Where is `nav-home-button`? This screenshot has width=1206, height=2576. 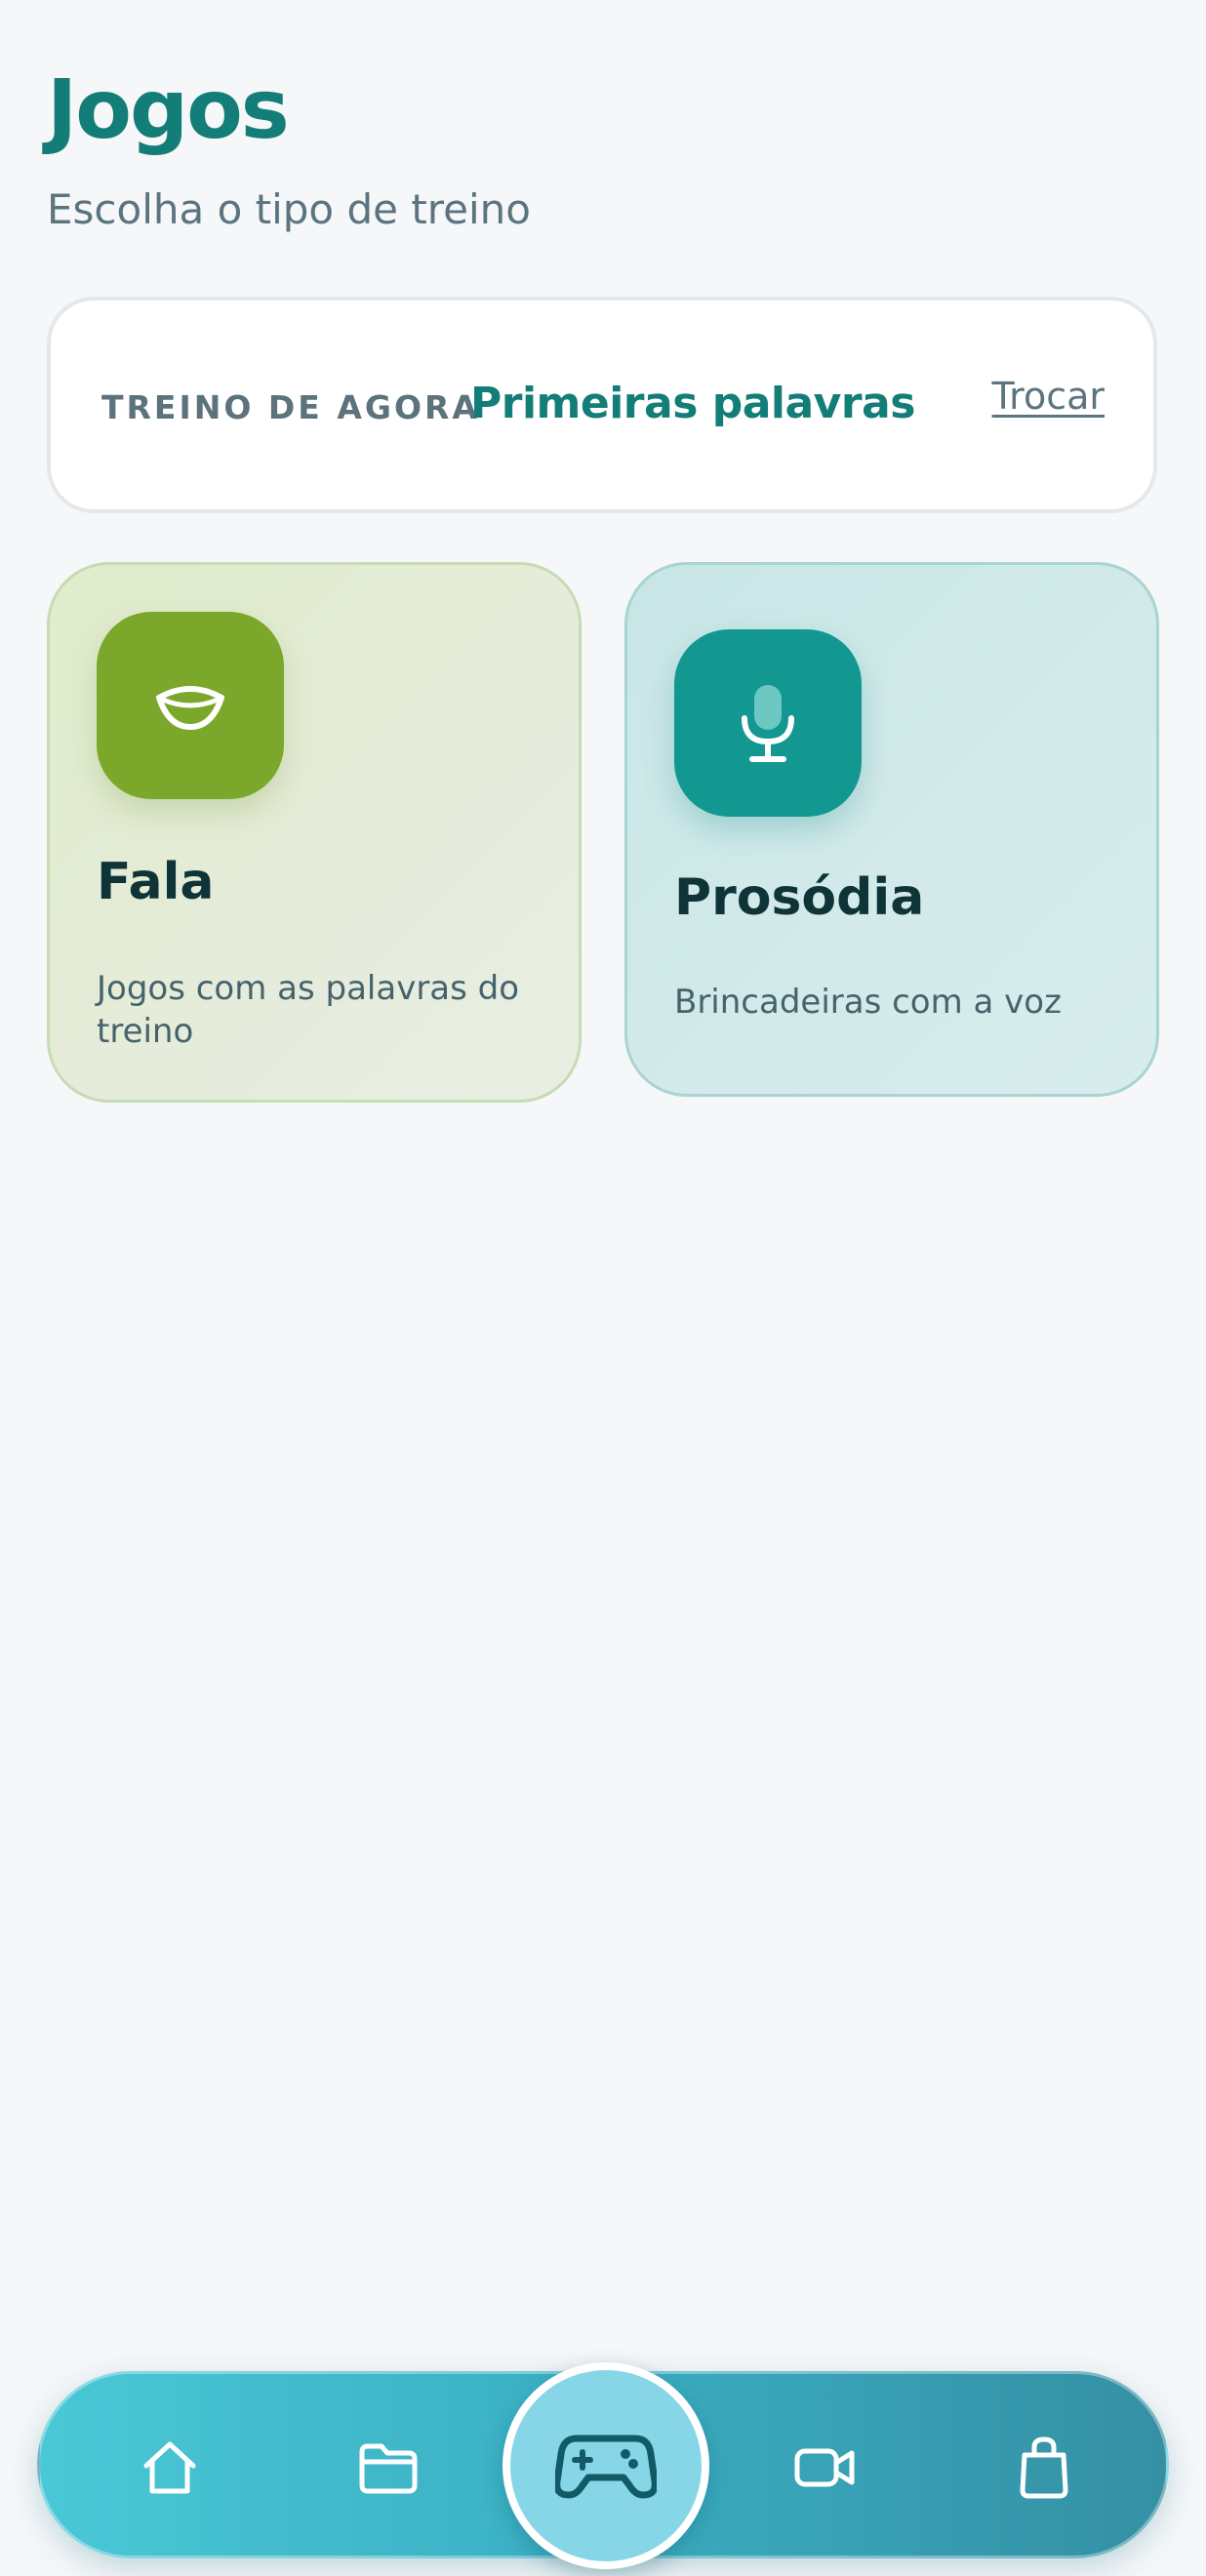
nav-home-button is located at coordinates (170, 2467).